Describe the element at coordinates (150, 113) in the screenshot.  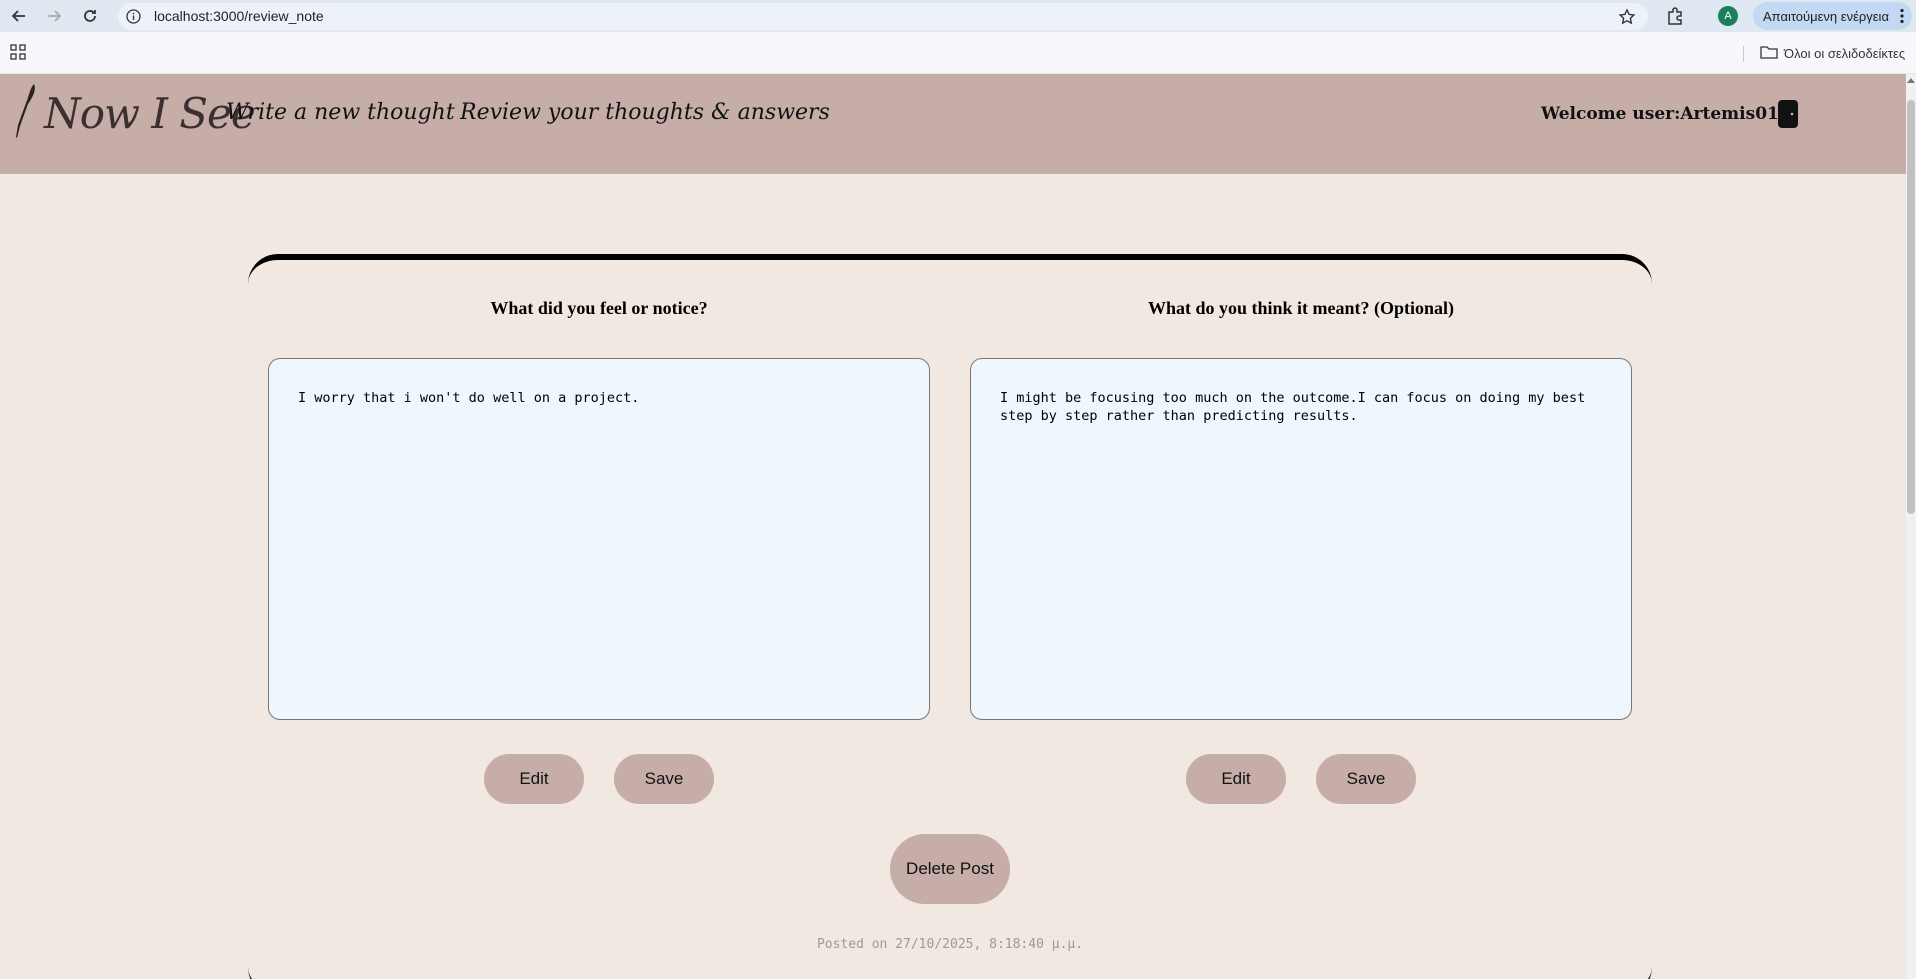
I see `logo-text: Now I See` at that location.